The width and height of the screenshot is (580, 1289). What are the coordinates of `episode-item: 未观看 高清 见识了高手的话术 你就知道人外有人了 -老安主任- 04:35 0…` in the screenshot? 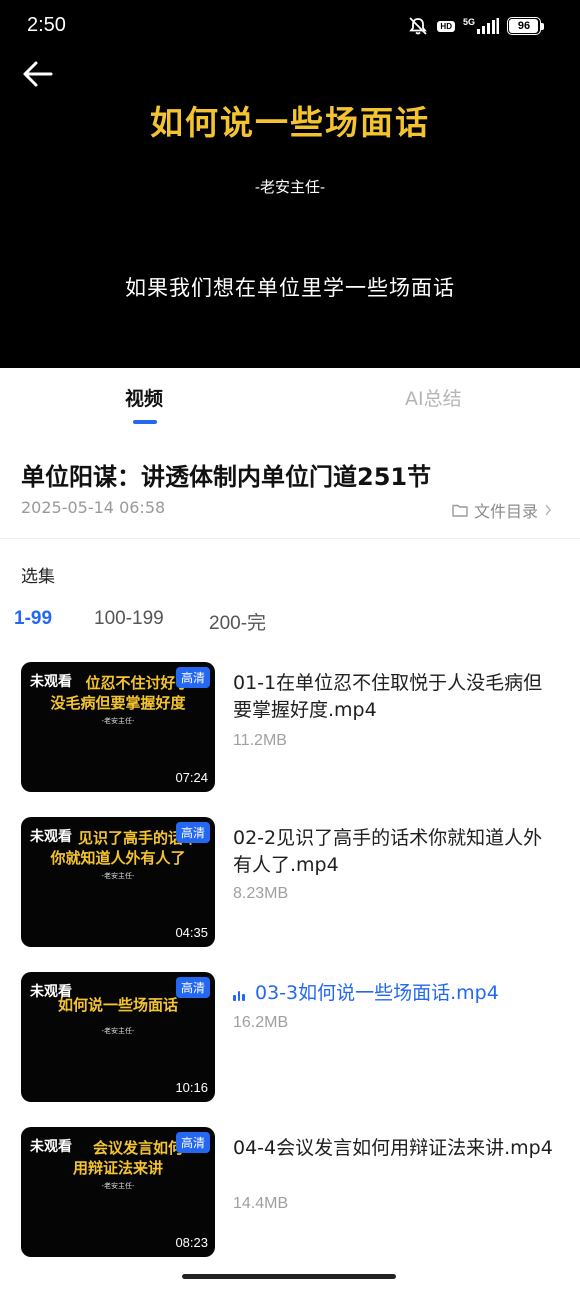 It's located at (291, 883).